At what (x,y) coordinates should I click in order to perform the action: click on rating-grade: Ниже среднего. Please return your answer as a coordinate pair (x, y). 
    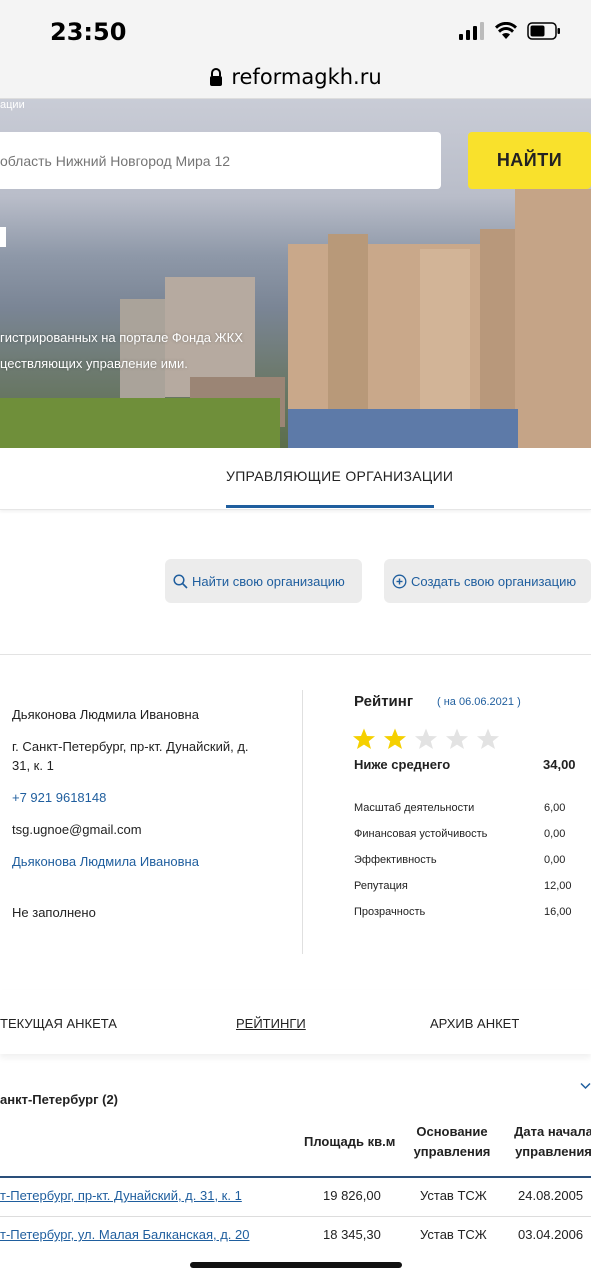
    Looking at the image, I should click on (402, 764).